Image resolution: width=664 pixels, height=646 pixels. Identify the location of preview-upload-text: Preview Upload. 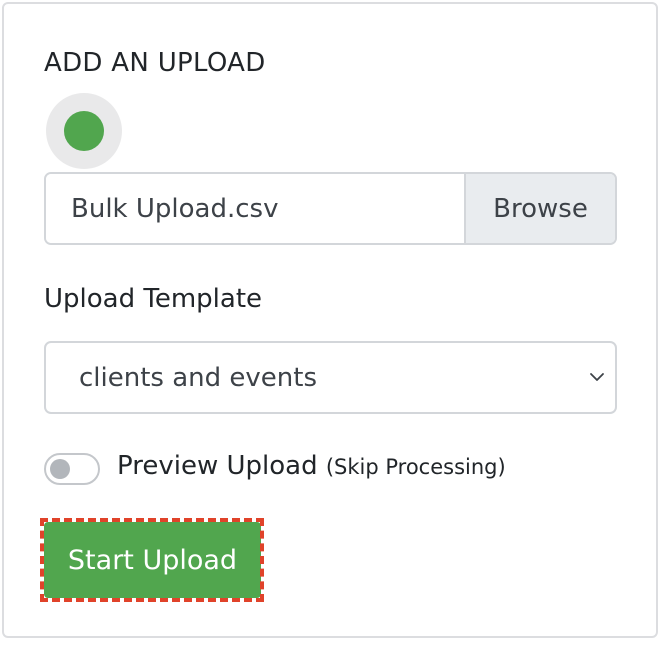
(217, 466).